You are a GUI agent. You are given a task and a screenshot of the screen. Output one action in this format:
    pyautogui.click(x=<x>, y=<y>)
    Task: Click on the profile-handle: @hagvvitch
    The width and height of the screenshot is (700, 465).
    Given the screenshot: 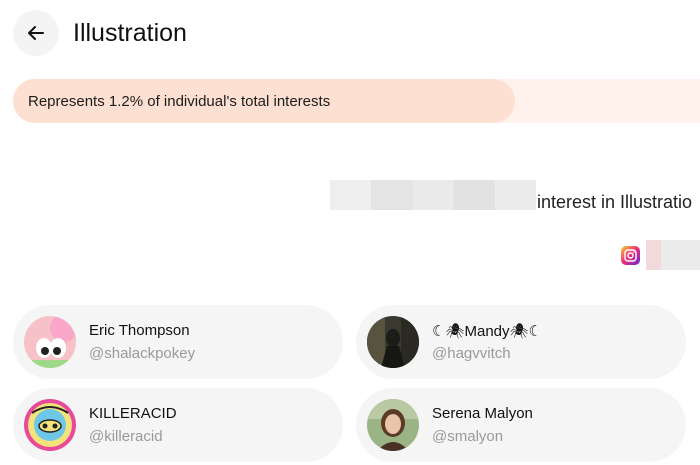 What is the action you would take?
    pyautogui.click(x=471, y=353)
    